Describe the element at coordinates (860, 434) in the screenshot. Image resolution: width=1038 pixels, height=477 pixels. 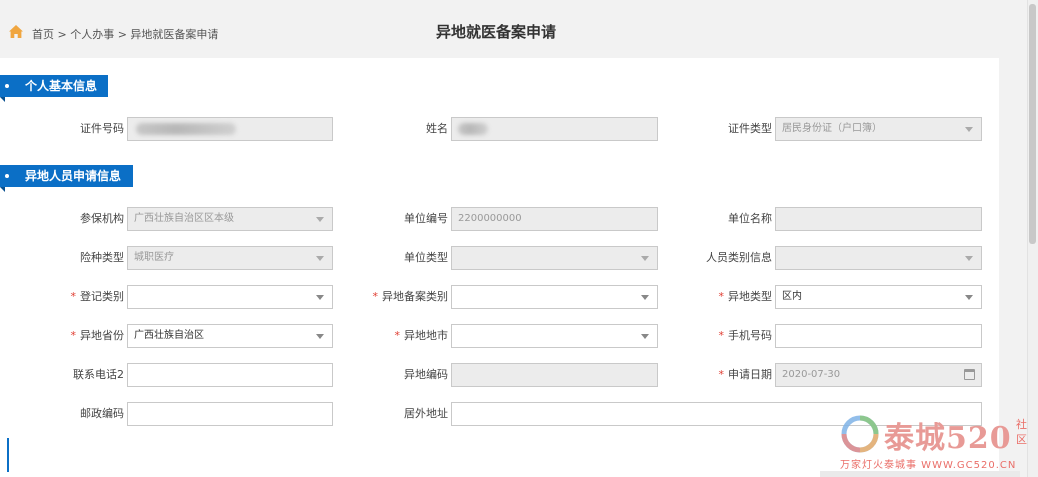
I see `watermark-logo-icon` at that location.